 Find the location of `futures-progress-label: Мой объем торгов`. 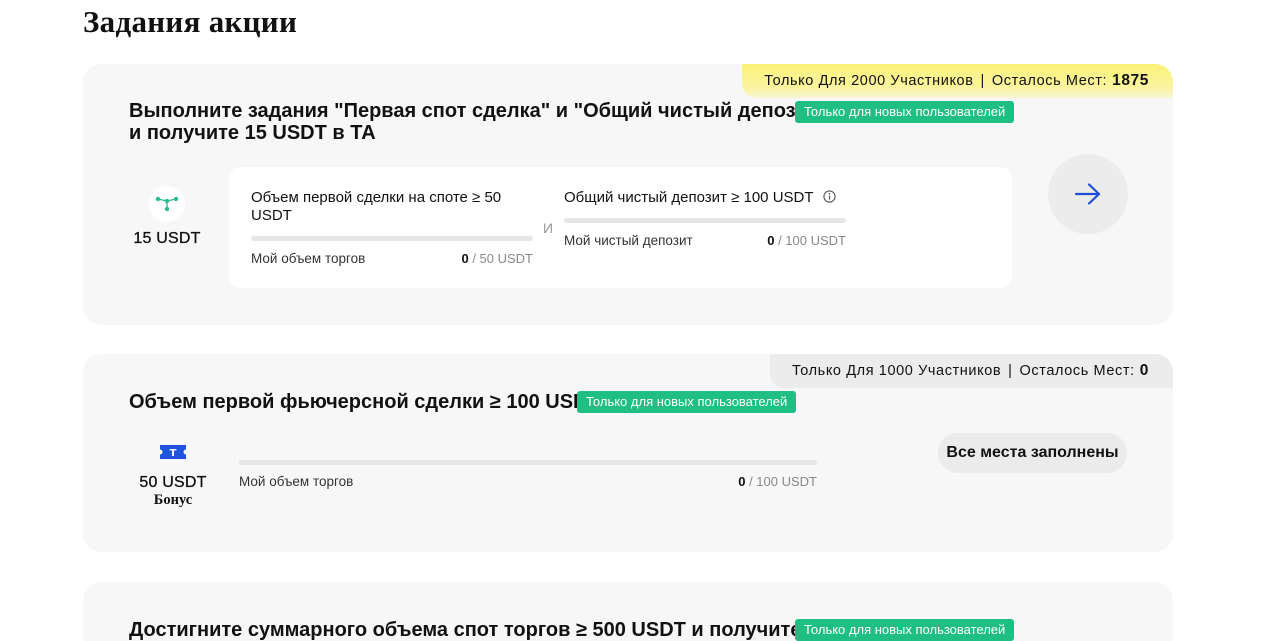

futures-progress-label: Мой объем торгов is located at coordinates (296, 481).